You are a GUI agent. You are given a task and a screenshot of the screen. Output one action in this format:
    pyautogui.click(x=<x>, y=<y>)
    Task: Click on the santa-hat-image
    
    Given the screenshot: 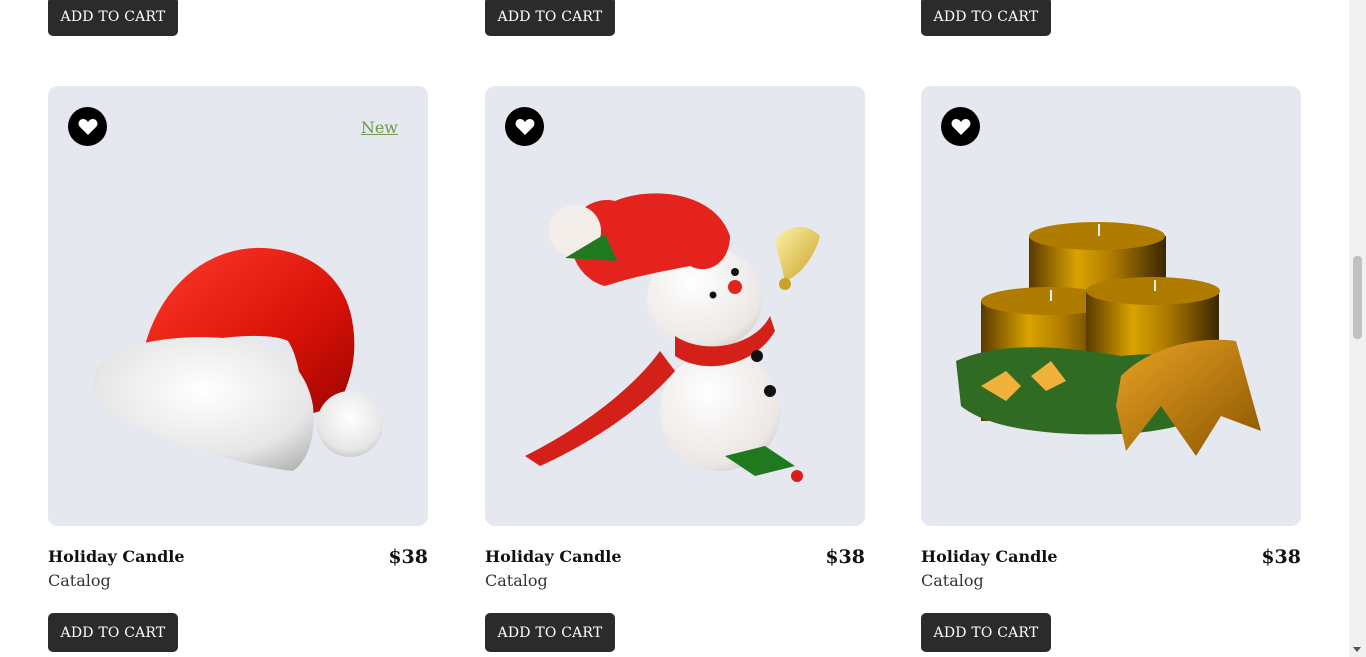 What is the action you would take?
    pyautogui.click(x=238, y=359)
    